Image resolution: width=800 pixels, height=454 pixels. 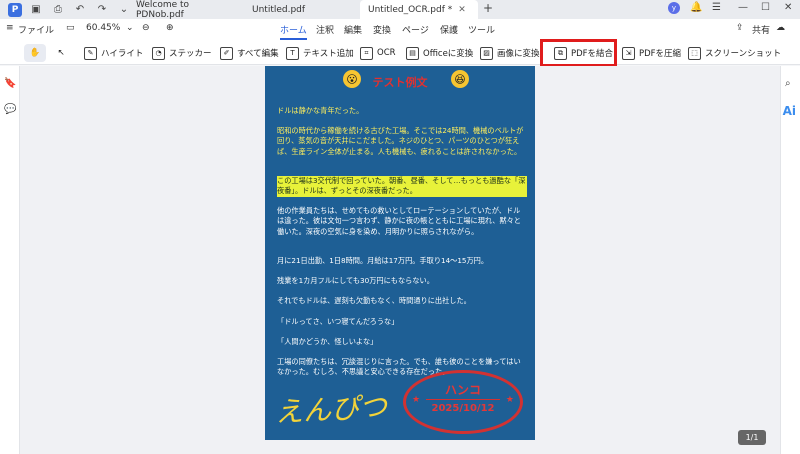 I want to click on search-icon: ⌕, so click(x=788, y=83).